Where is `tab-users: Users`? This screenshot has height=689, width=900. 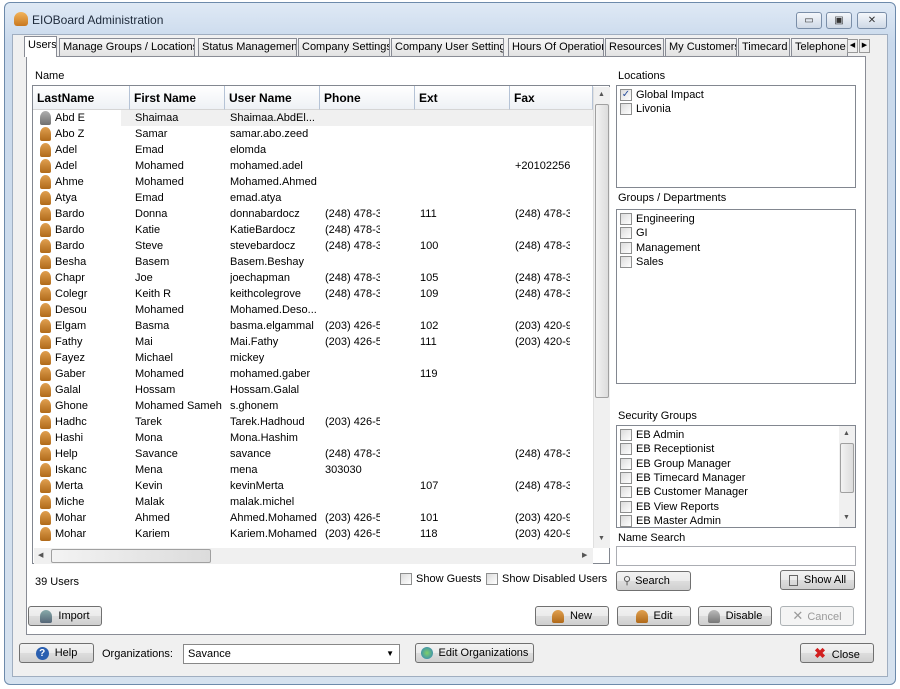
tab-users: Users is located at coordinates (40, 46).